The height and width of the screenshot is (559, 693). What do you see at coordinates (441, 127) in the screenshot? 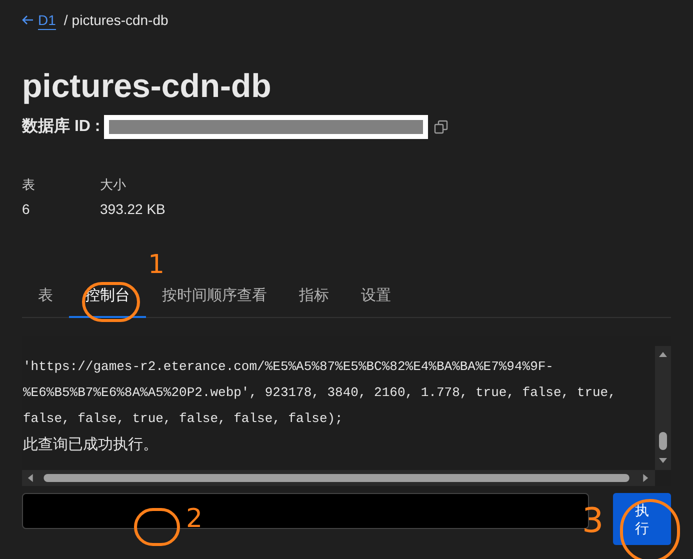
I see `copy-icon` at bounding box center [441, 127].